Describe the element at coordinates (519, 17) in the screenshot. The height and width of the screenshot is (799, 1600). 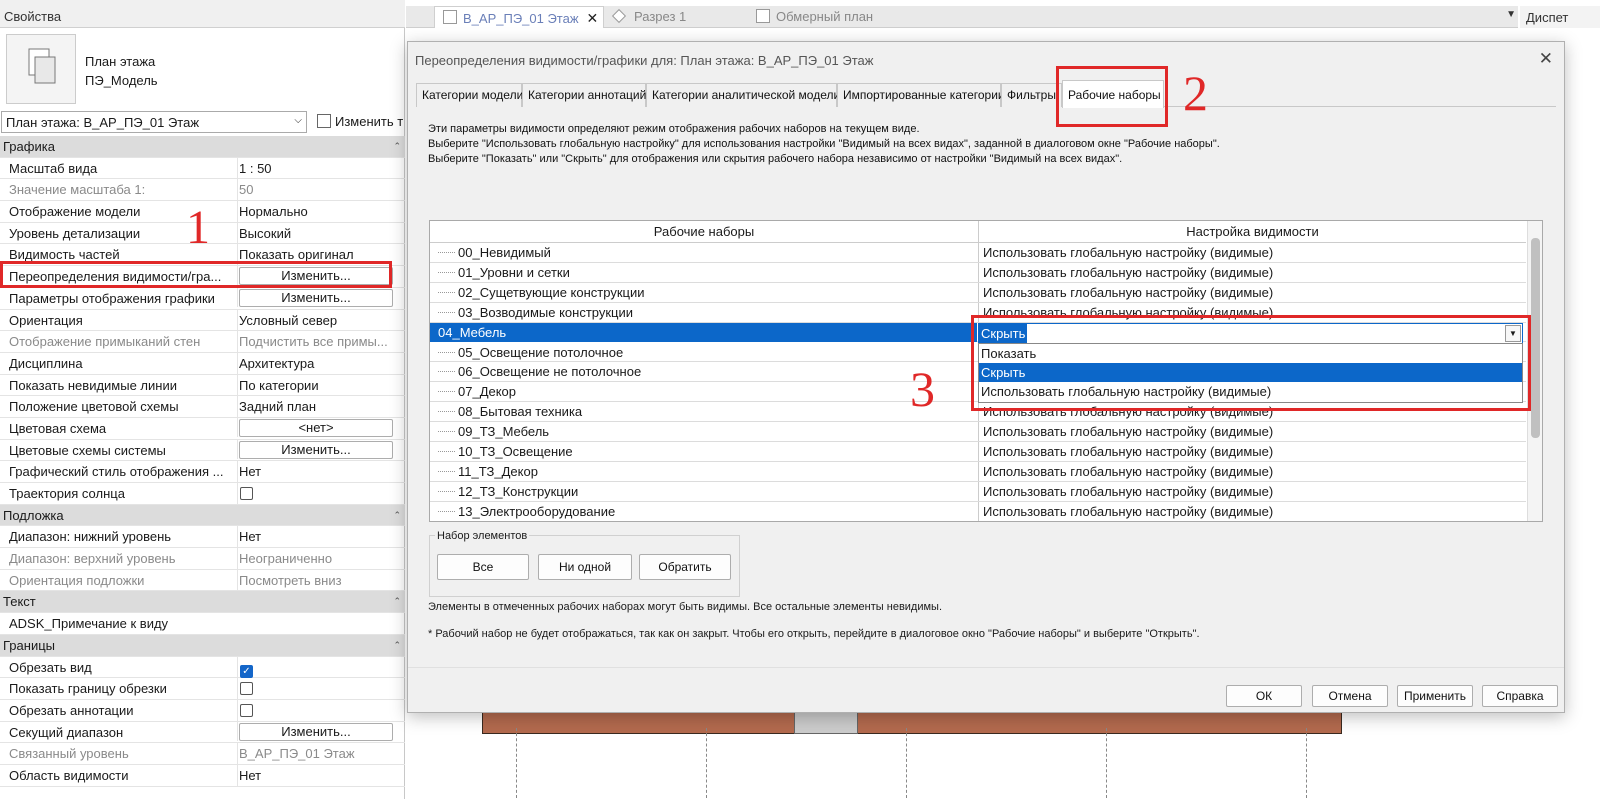
I see `tab-floor-plan: В_АР_ПЭ_01 Этаж ✕` at that location.